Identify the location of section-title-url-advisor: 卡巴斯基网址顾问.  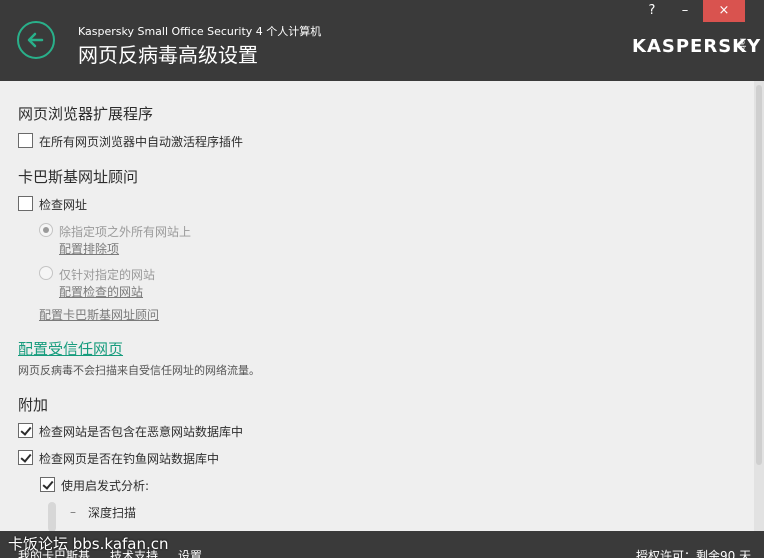
(78, 177).